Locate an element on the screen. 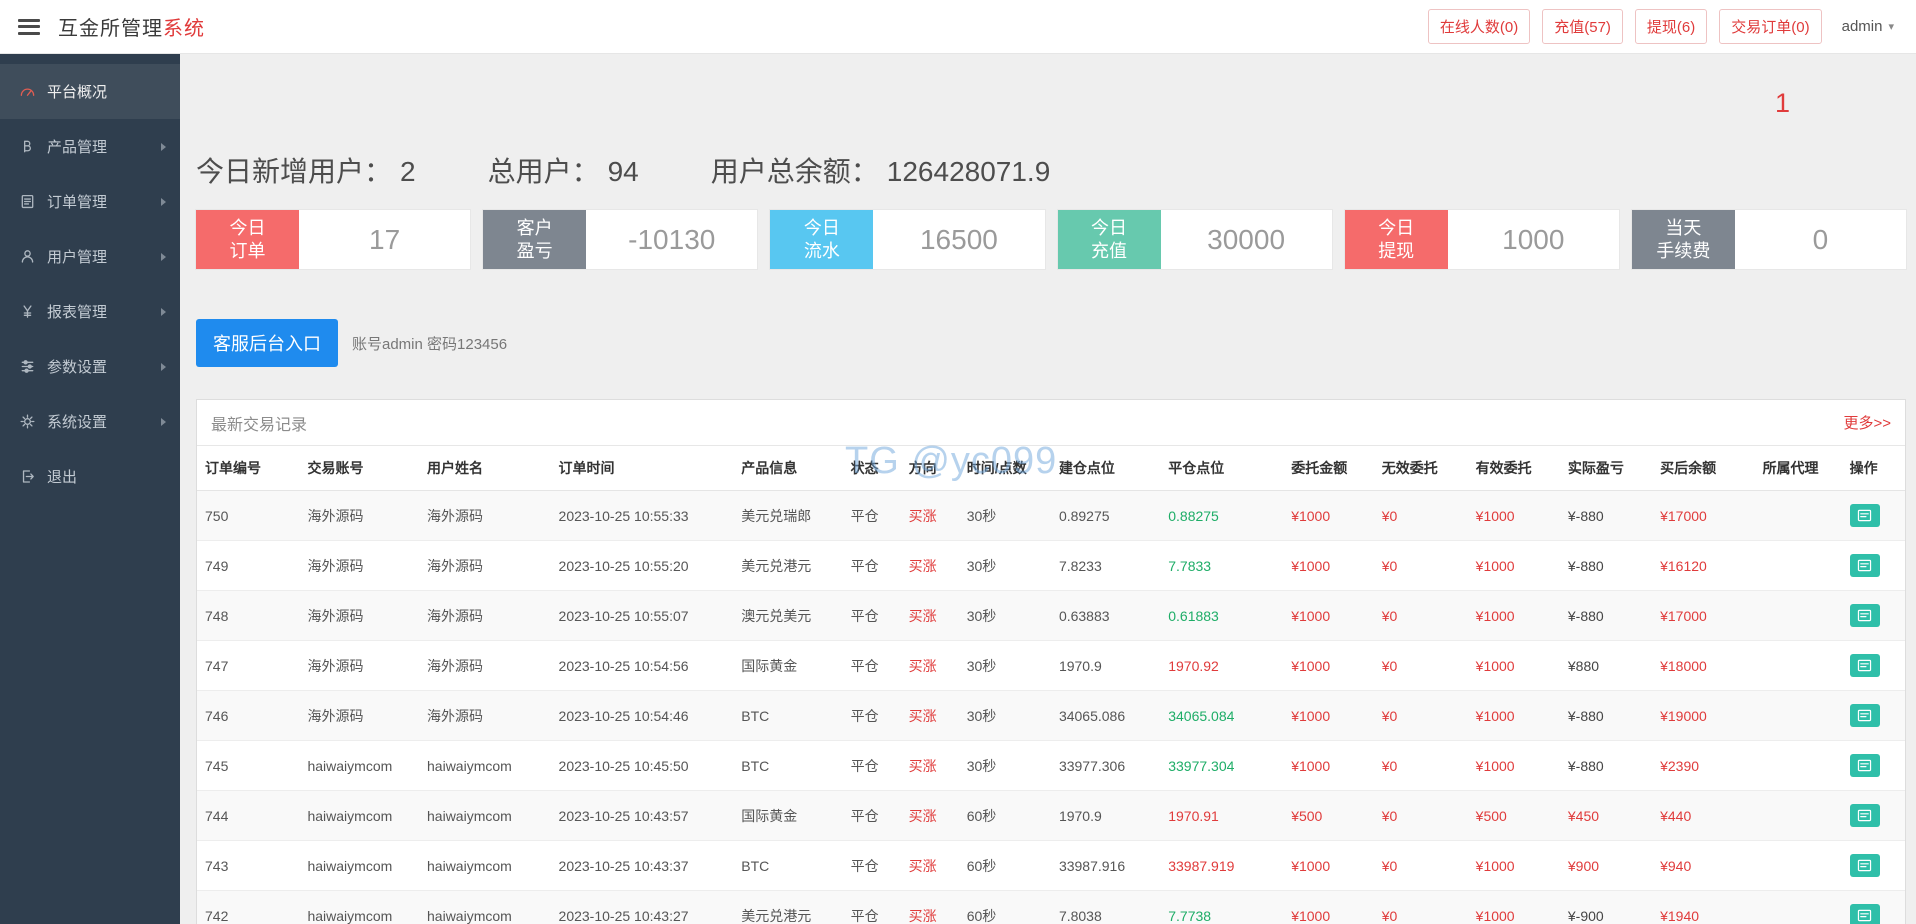 Image resolution: width=1916 pixels, height=924 pixels. sidebar-item-label: 系统设置 is located at coordinates (77, 422).